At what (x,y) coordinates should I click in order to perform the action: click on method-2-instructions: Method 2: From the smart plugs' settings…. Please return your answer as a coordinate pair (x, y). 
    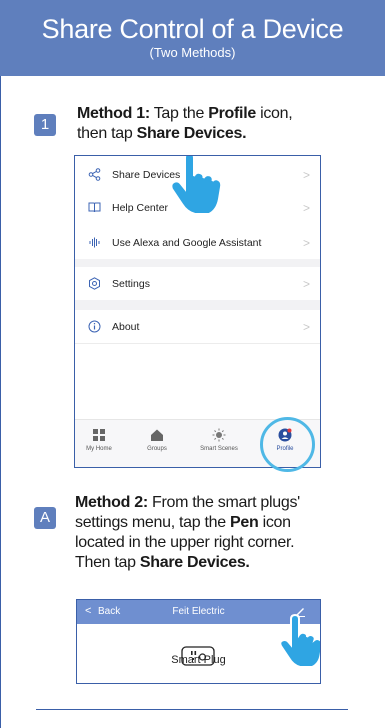
    Looking at the image, I should click on (225, 533).